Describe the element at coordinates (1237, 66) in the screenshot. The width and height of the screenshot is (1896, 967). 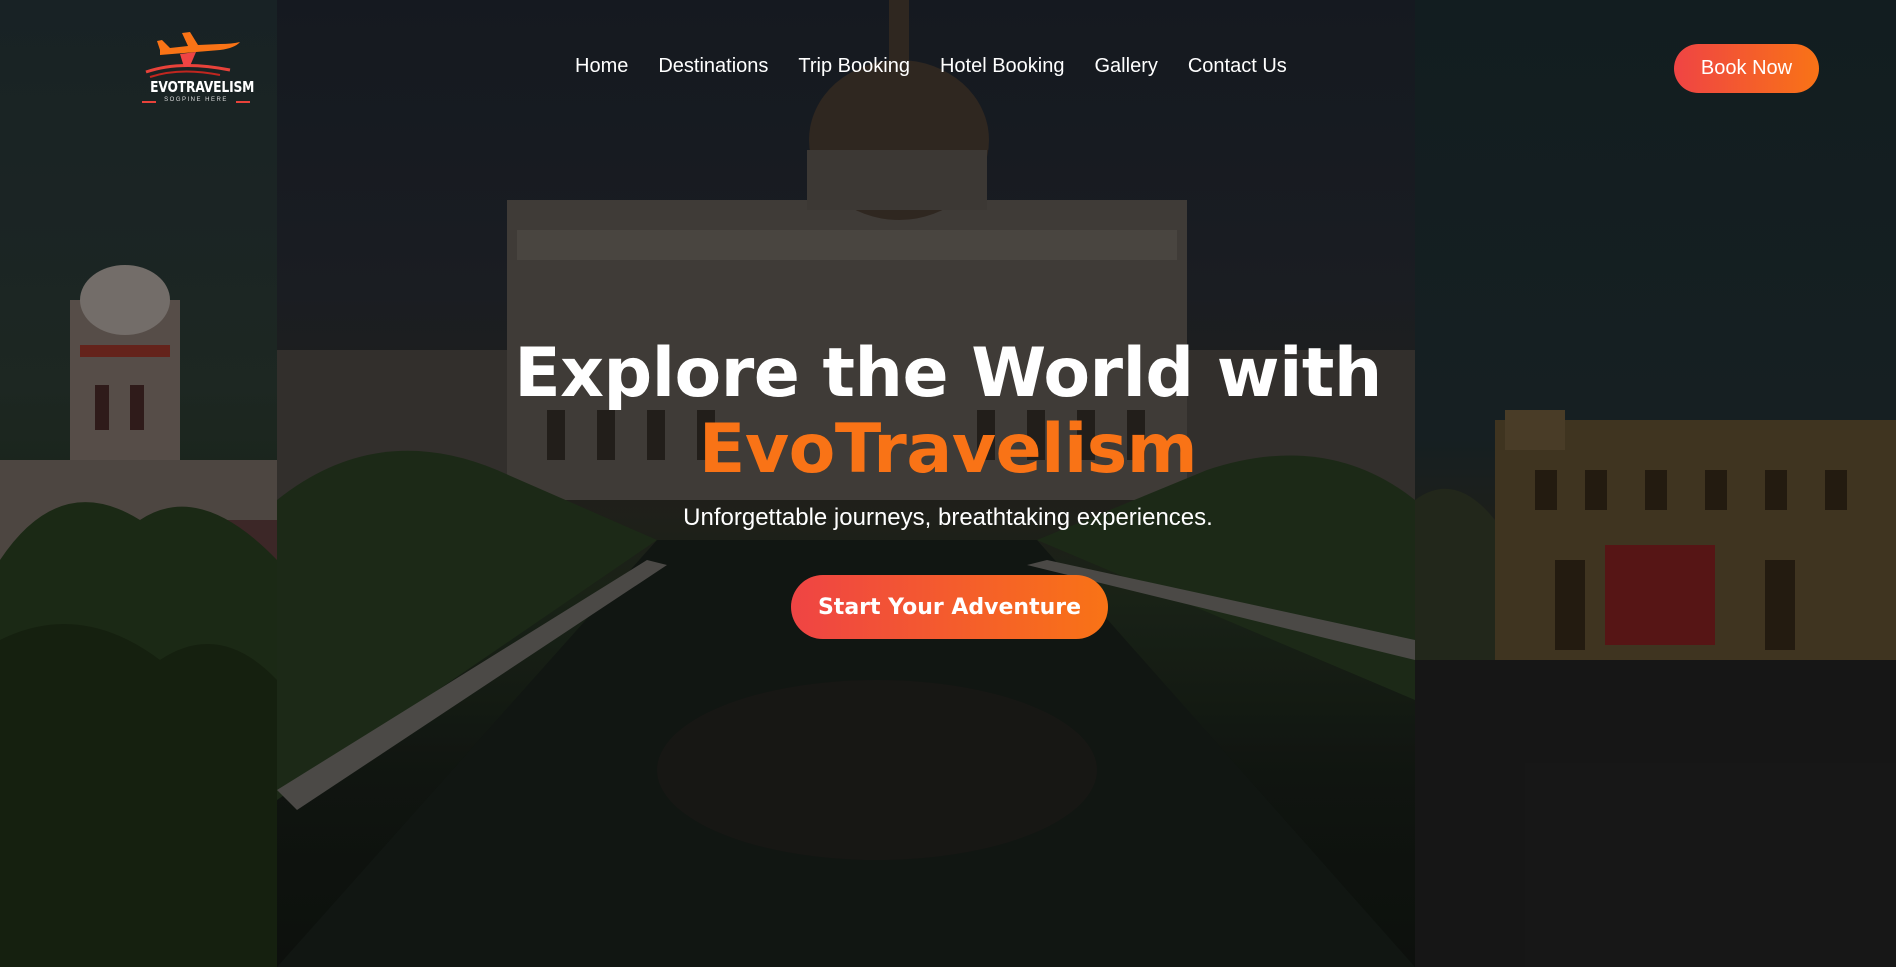
I see `nav-contact-us: Contact Us` at that location.